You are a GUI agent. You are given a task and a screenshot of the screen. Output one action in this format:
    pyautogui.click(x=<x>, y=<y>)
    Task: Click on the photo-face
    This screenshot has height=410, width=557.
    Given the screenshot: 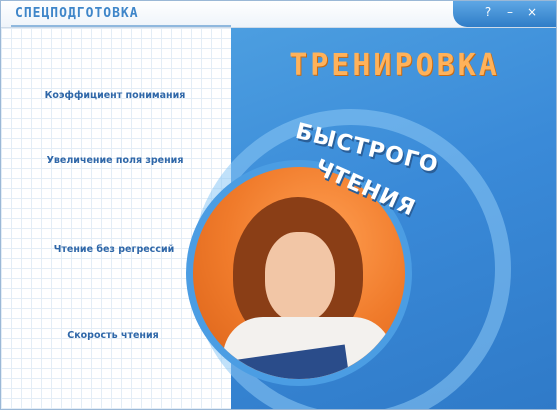 What is the action you would take?
    pyautogui.click(x=300, y=277)
    